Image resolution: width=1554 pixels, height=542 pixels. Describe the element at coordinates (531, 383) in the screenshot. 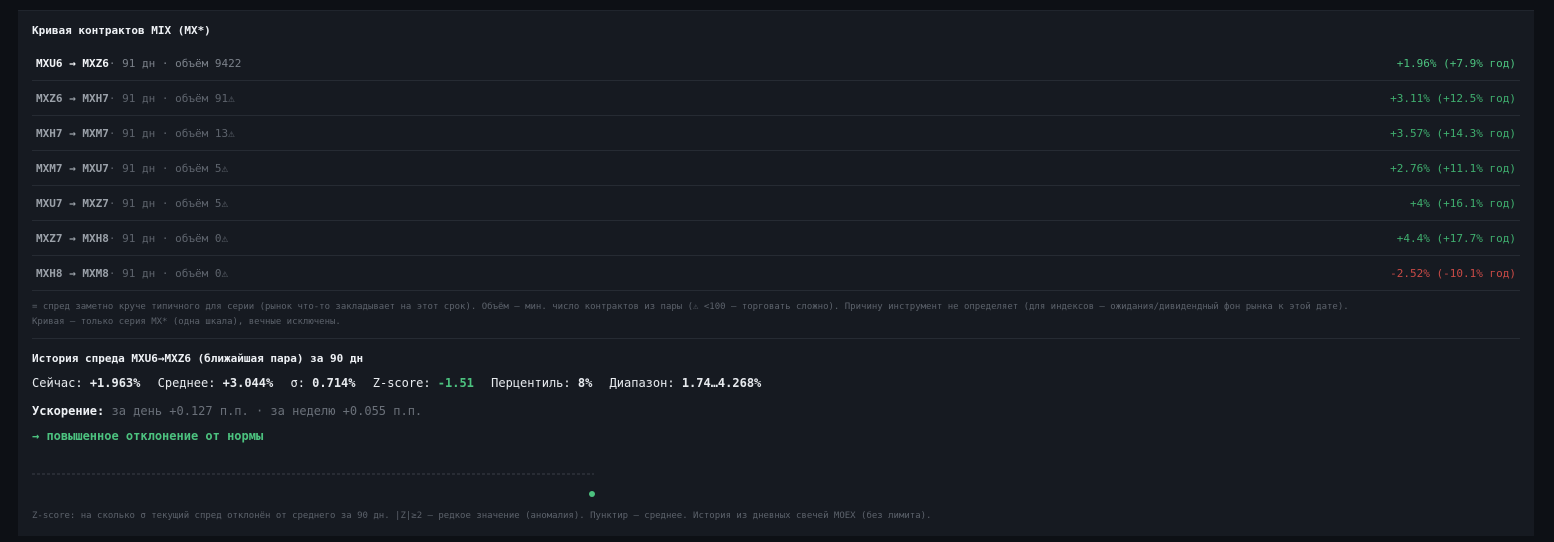

I see `percentile-label: Перцентиль:` at that location.